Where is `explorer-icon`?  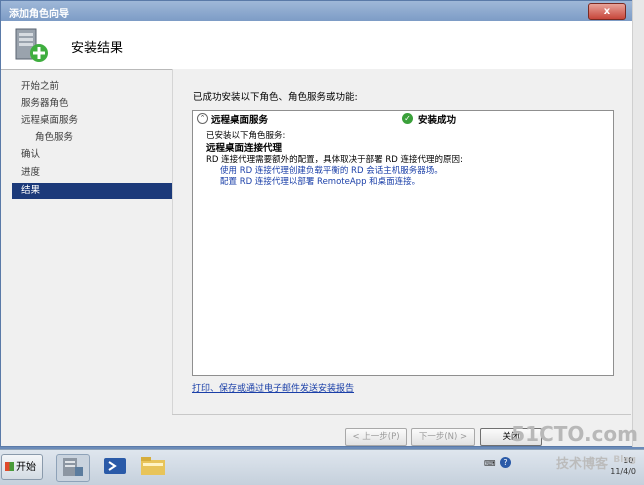
explorer-icon is located at coordinates (154, 467).